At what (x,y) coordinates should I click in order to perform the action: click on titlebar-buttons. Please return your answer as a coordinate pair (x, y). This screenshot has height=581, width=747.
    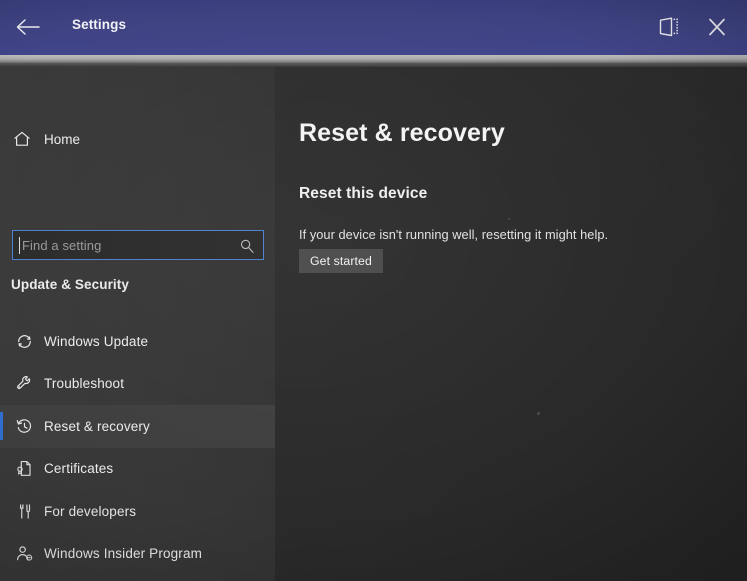
    Looking at the image, I should click on (693, 27).